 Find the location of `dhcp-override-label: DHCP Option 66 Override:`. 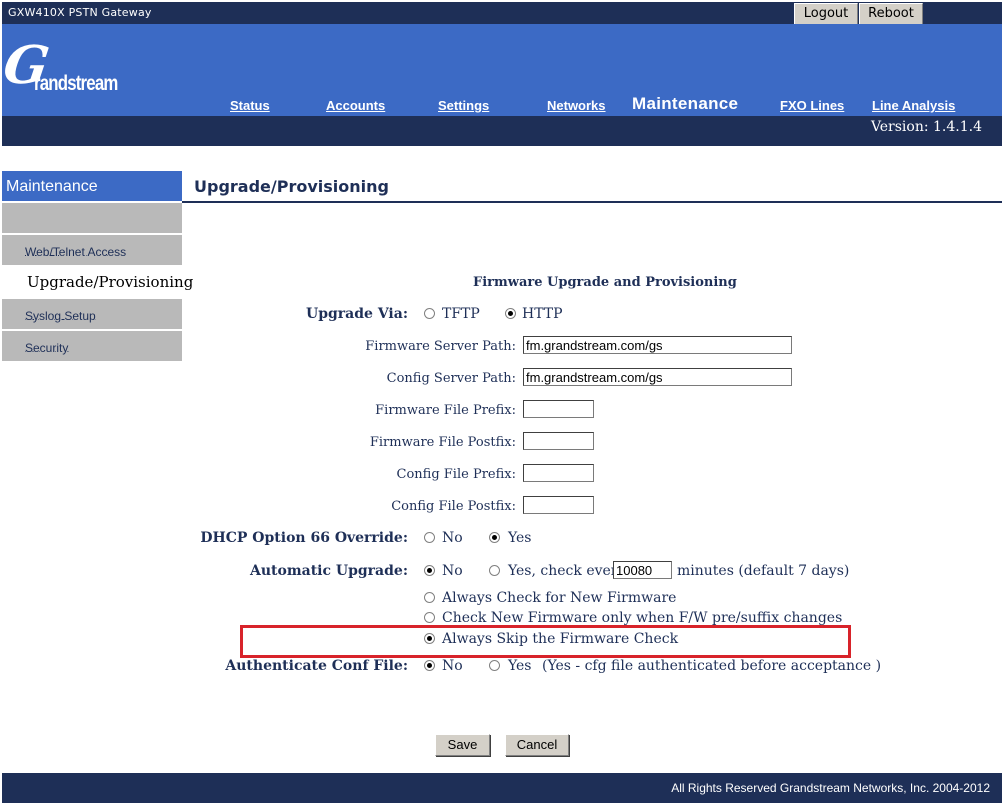

dhcp-override-label: DHCP Option 66 Override: is located at coordinates (304, 538).